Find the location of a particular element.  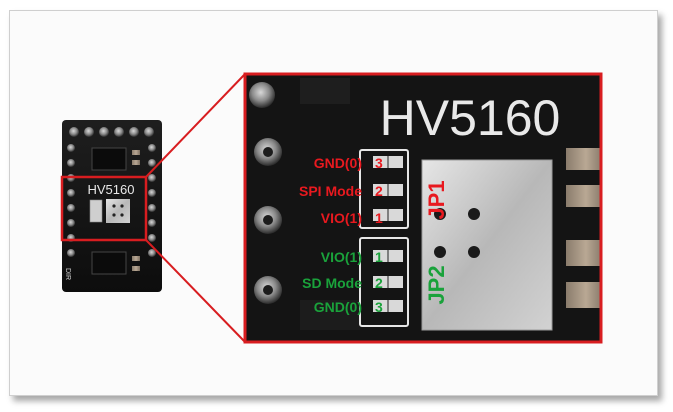

jp2-row-pin: 1 is located at coordinates (379, 257).